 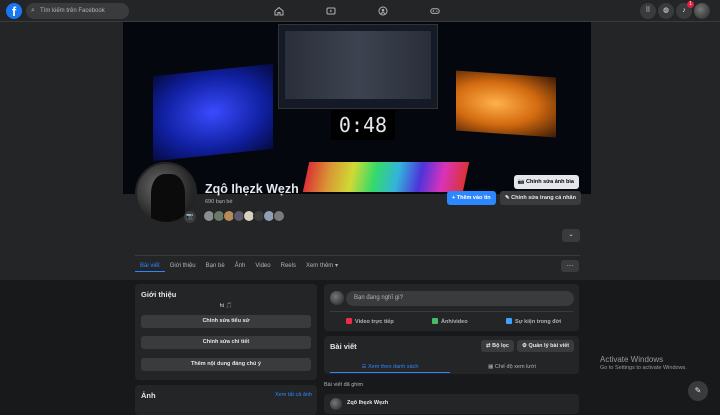 I want to click on tab-videos: Video, so click(x=262, y=266).